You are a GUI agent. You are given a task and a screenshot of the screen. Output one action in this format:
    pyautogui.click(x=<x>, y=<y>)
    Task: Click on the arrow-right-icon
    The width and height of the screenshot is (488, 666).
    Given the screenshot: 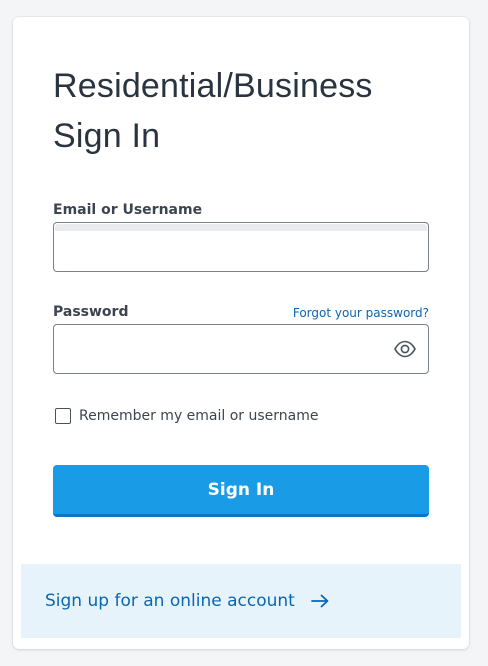 What is the action you would take?
    pyautogui.click(x=319, y=601)
    